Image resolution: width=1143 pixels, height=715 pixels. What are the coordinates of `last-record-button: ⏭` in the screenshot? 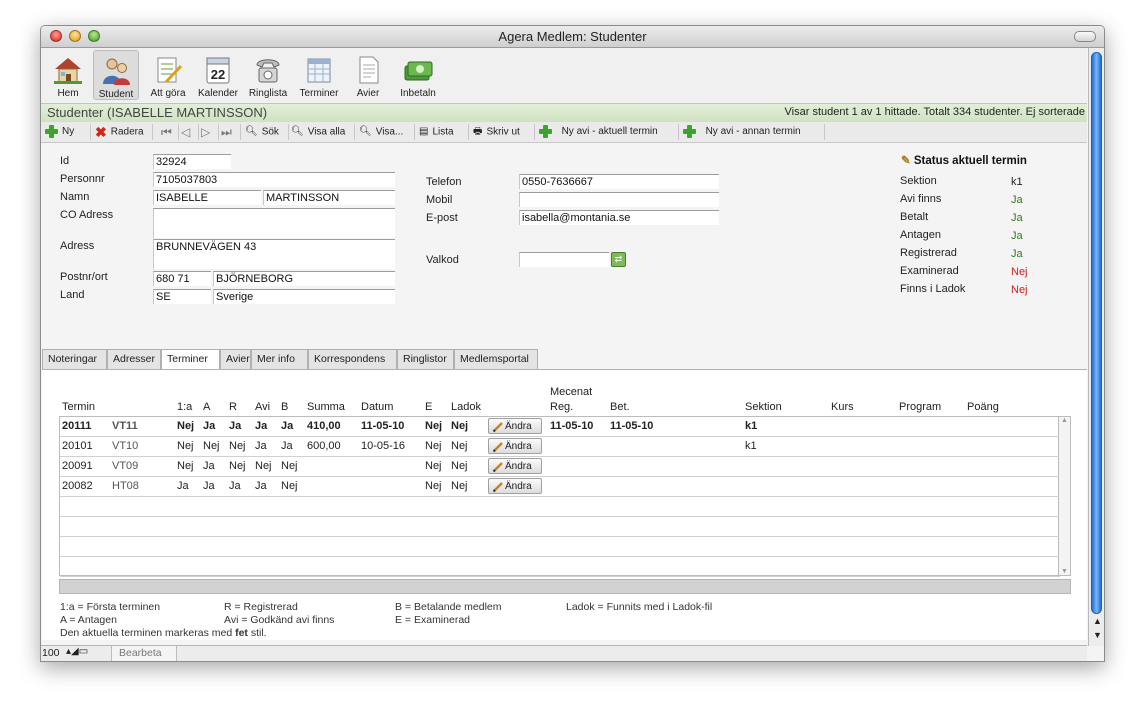 It's located at (231, 132).